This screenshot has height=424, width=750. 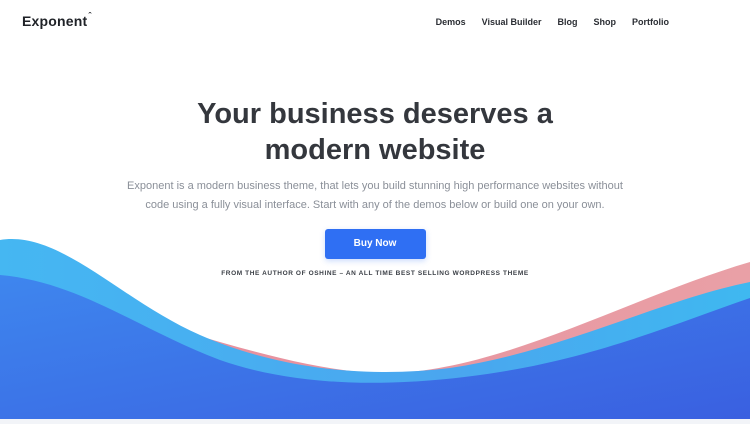 What do you see at coordinates (650, 22) in the screenshot?
I see `nav-portfolio: Portfolio` at bounding box center [650, 22].